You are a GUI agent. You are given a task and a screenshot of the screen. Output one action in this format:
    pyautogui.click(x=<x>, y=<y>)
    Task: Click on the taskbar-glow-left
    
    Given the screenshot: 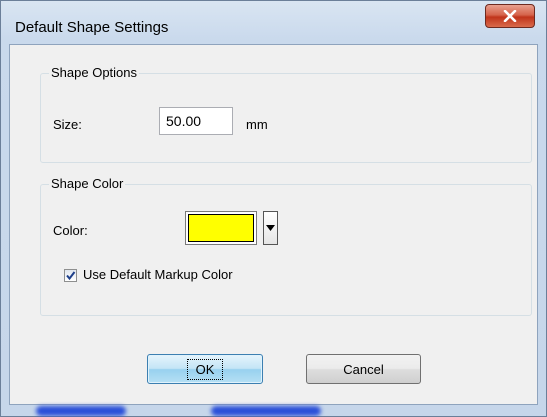 What is the action you would take?
    pyautogui.click(x=81, y=411)
    